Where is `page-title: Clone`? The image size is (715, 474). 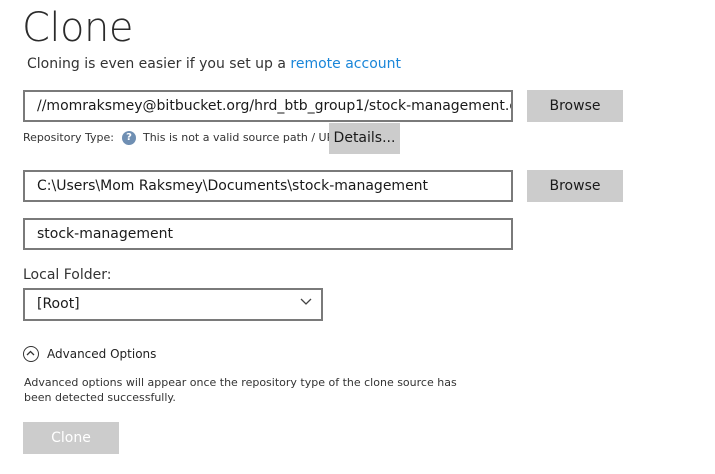 page-title: Clone is located at coordinates (77, 28).